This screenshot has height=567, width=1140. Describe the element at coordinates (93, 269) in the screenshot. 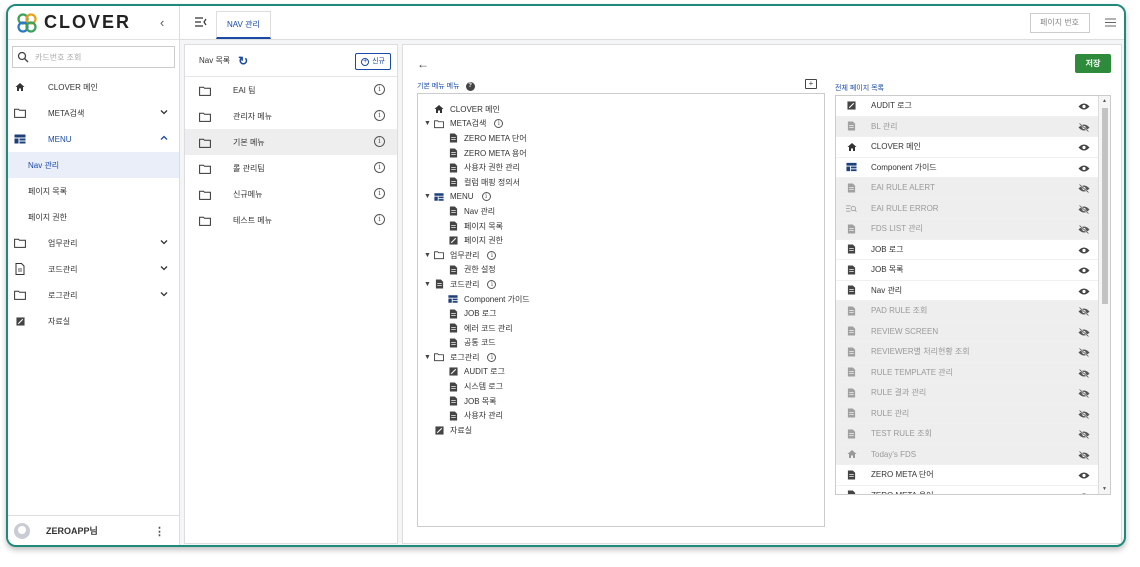

I see `sidebar-item: 코드관리` at that location.